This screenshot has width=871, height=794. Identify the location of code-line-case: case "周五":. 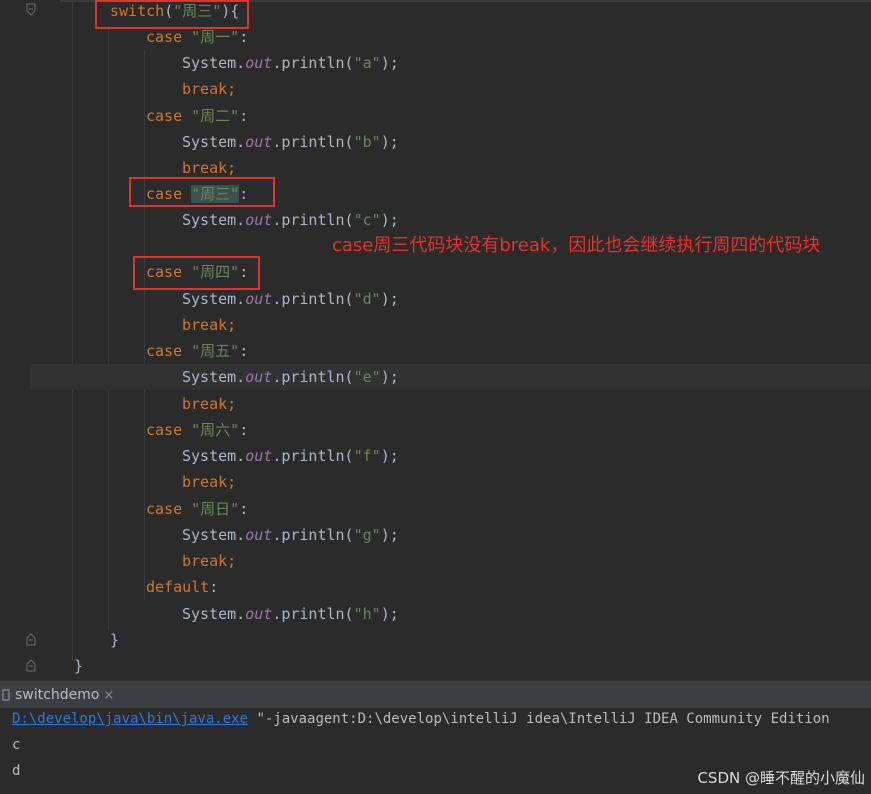
(197, 351).